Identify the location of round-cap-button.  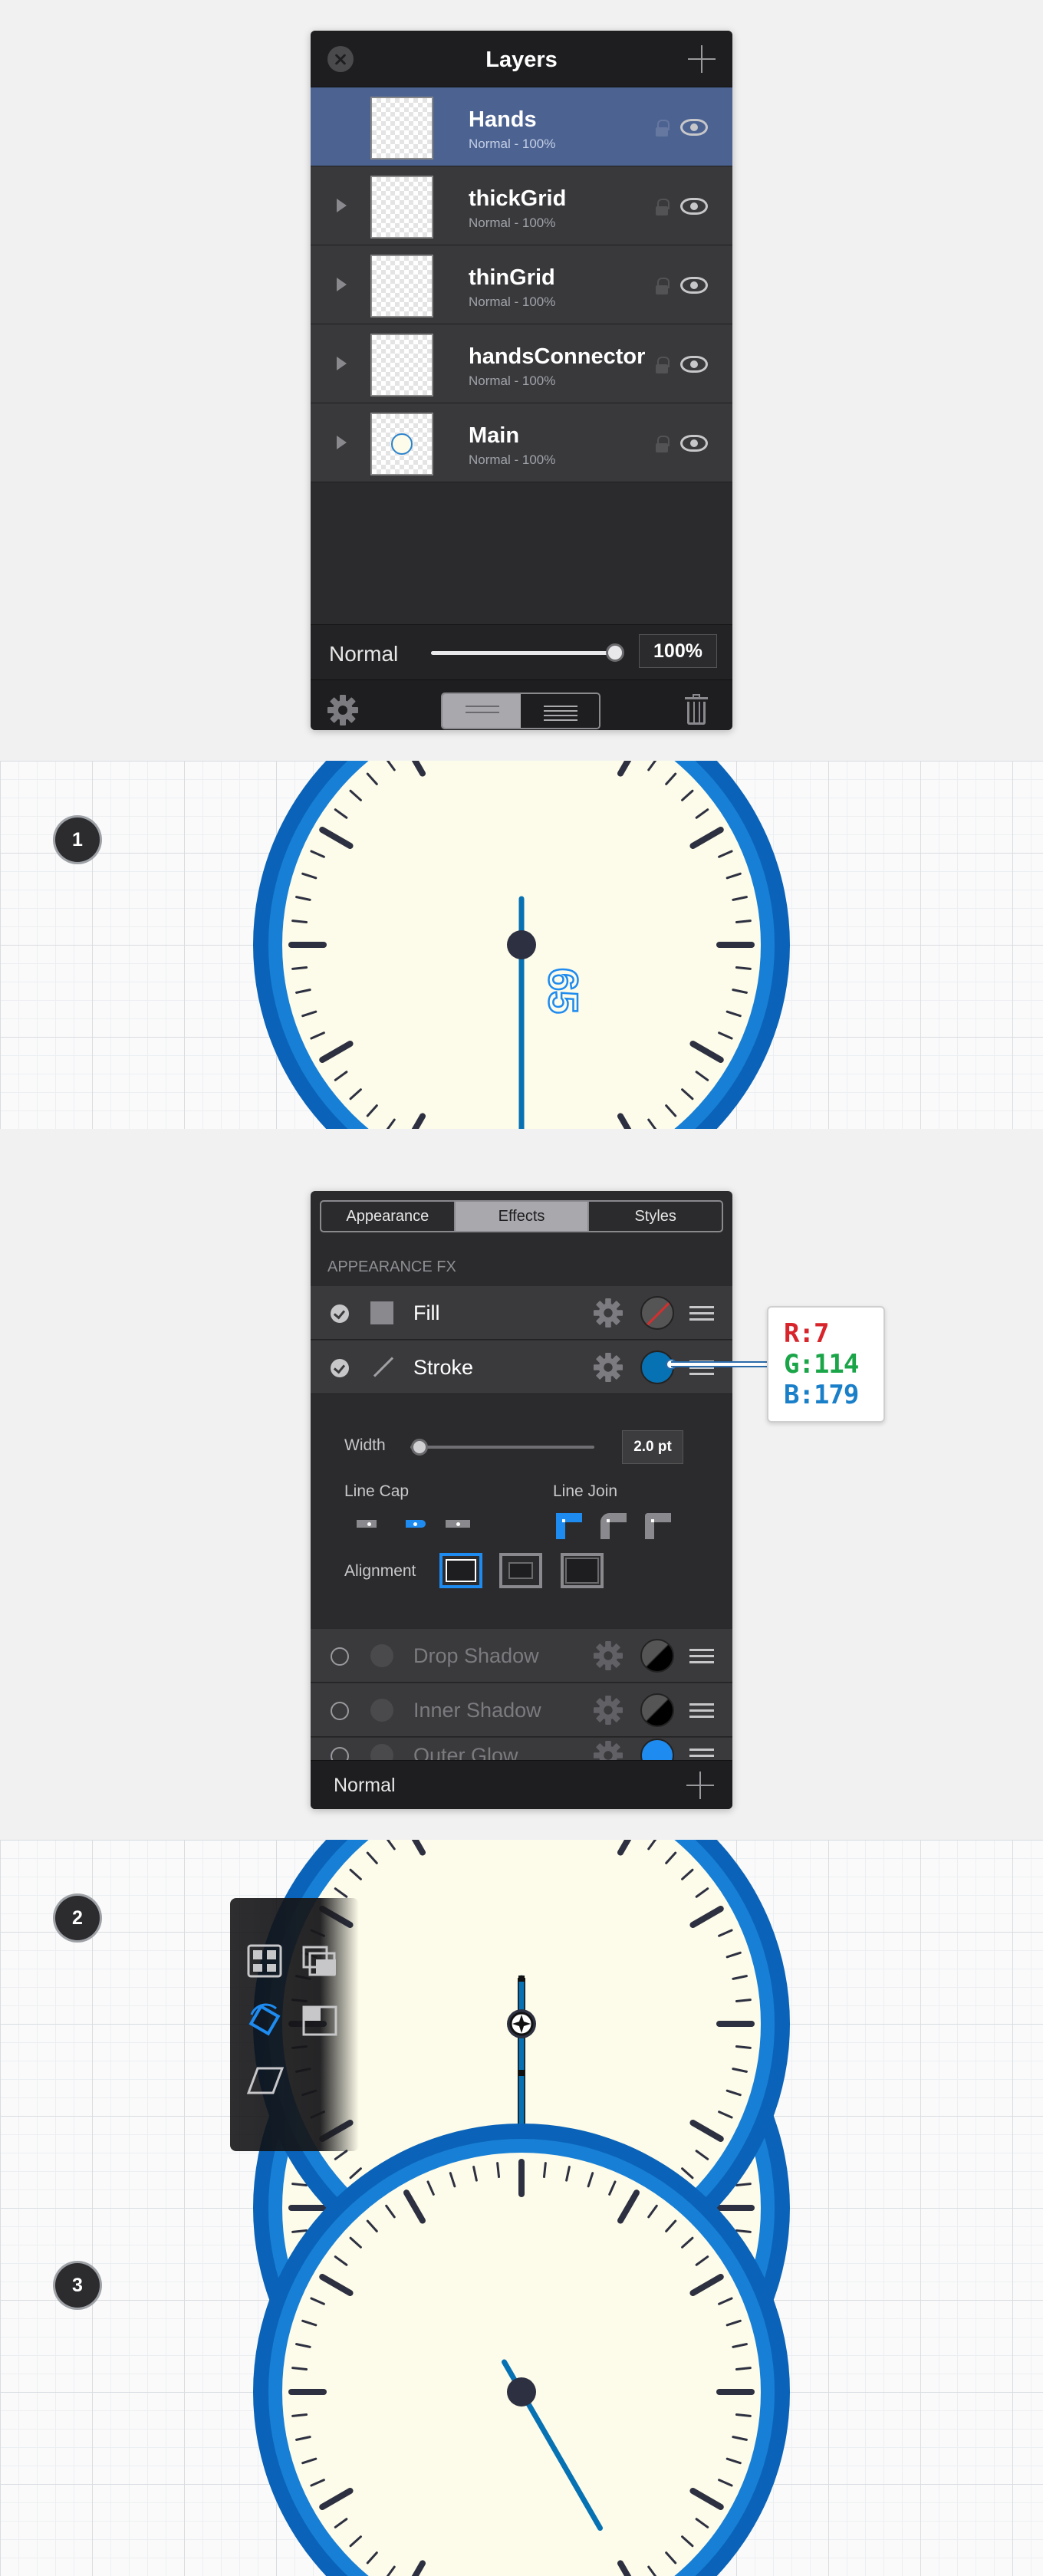
(416, 1524).